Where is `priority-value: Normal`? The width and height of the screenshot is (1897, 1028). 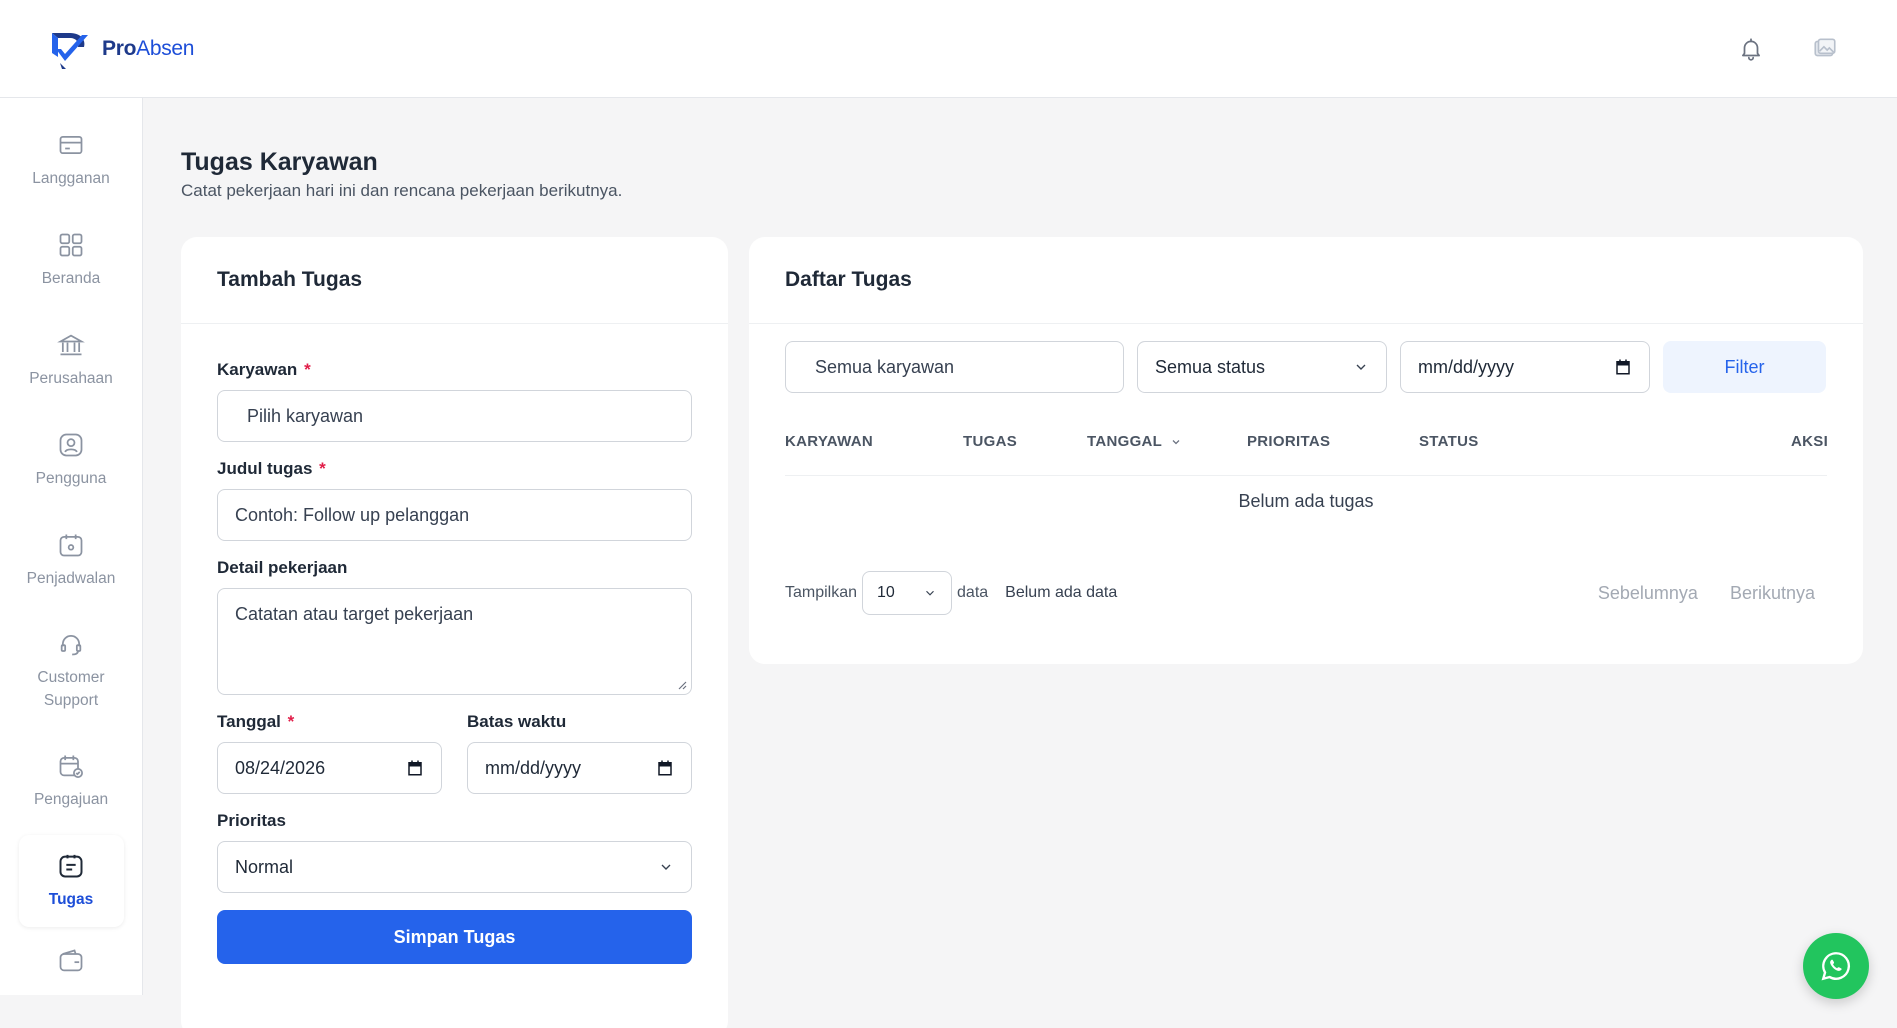
priority-value: Normal is located at coordinates (264, 866).